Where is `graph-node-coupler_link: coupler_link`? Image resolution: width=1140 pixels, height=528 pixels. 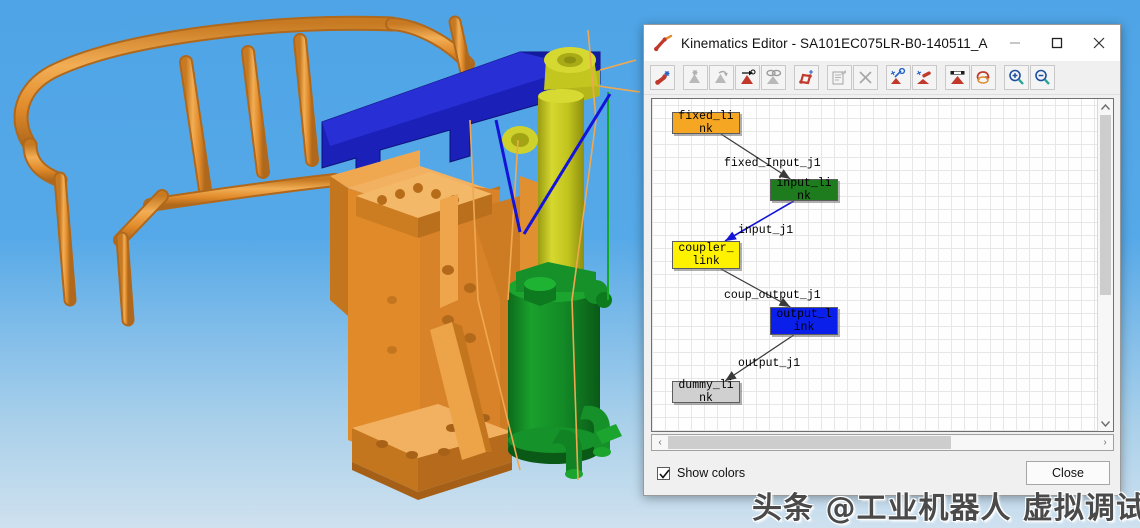
graph-node-coupler_link: coupler_link is located at coordinates (706, 255).